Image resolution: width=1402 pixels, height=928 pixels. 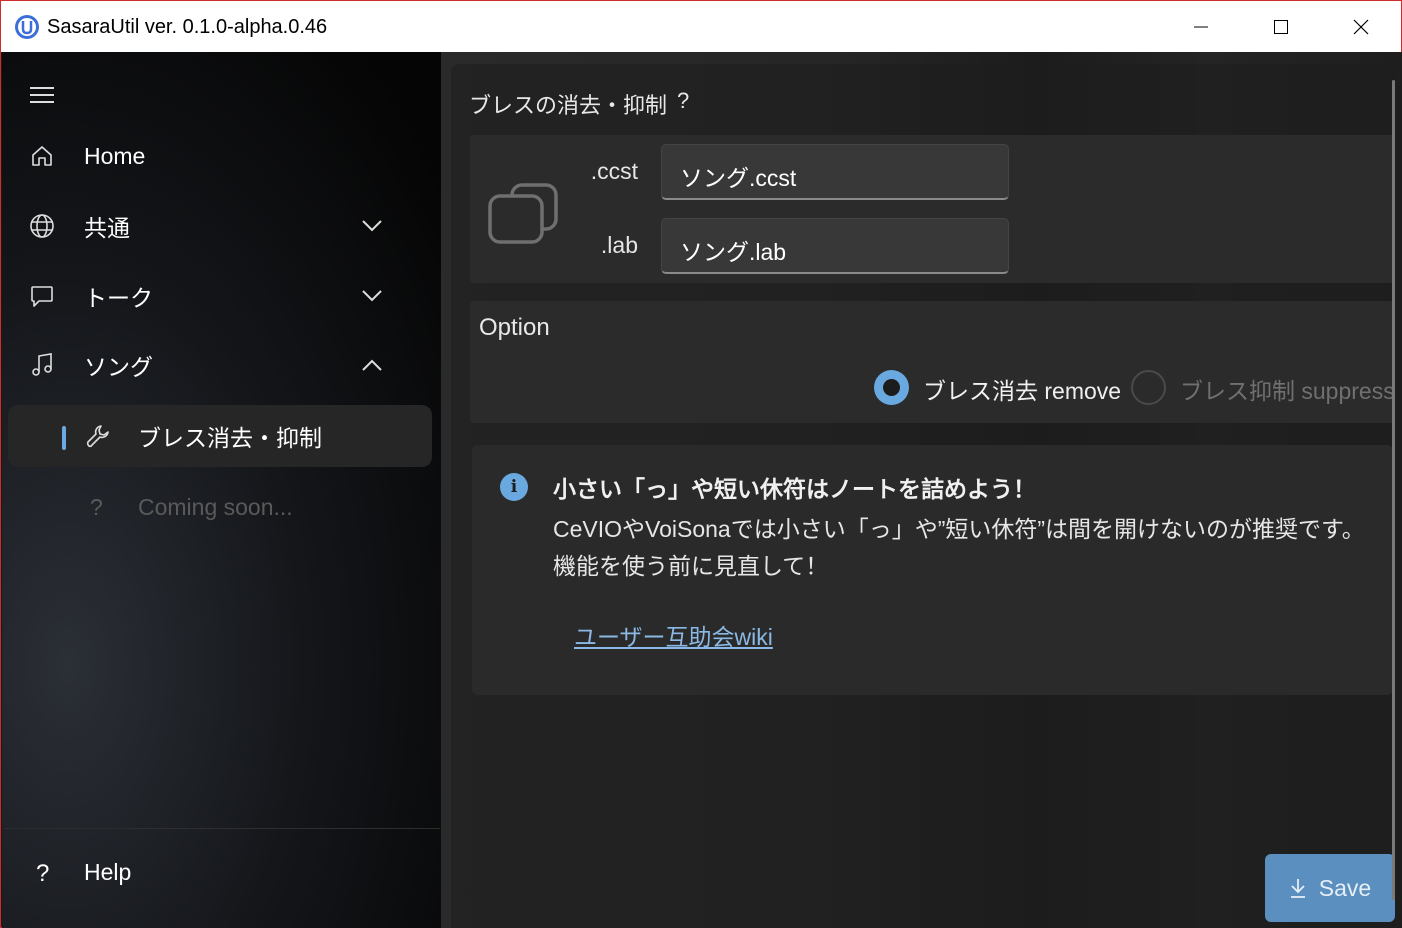 What do you see at coordinates (220, 365) in the screenshot?
I see `sidebar-item-song: ソング` at bounding box center [220, 365].